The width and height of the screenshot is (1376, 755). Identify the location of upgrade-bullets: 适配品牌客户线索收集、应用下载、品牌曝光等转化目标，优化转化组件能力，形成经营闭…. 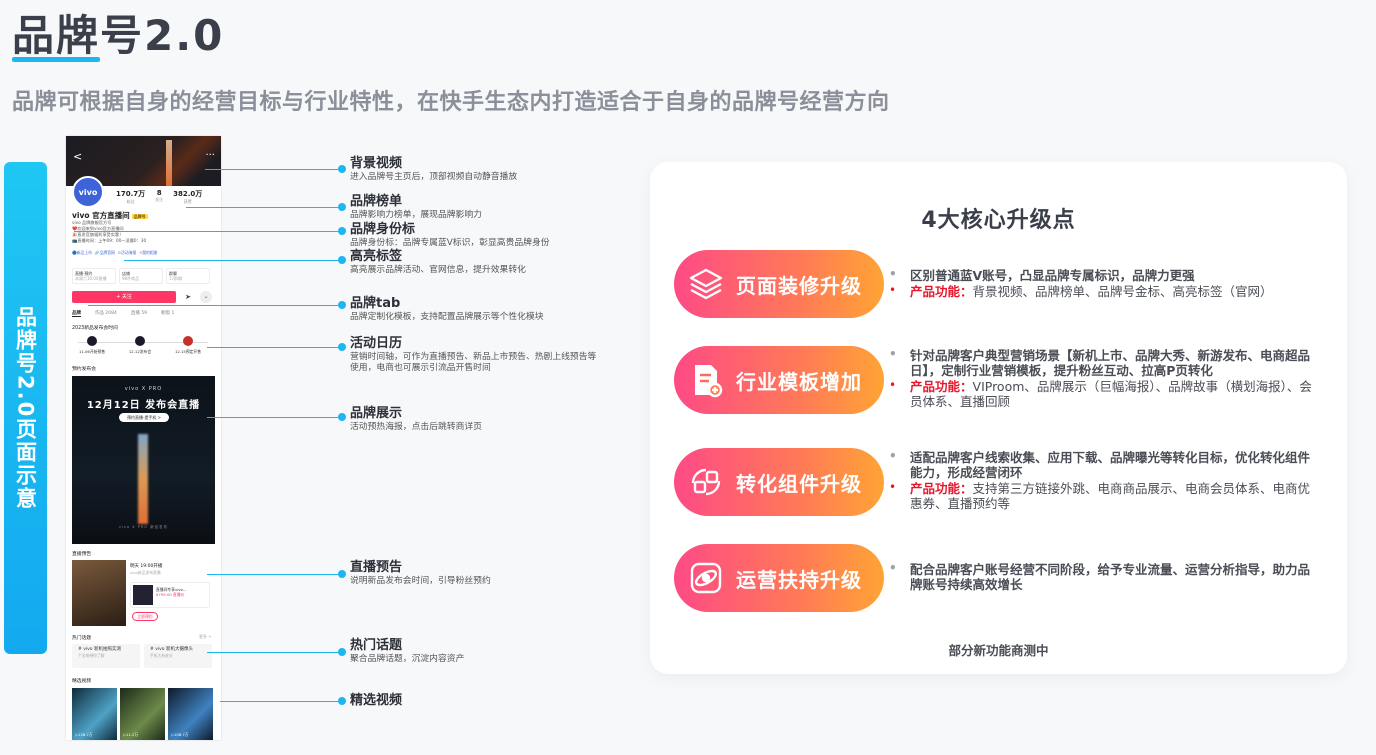
(1101, 480).